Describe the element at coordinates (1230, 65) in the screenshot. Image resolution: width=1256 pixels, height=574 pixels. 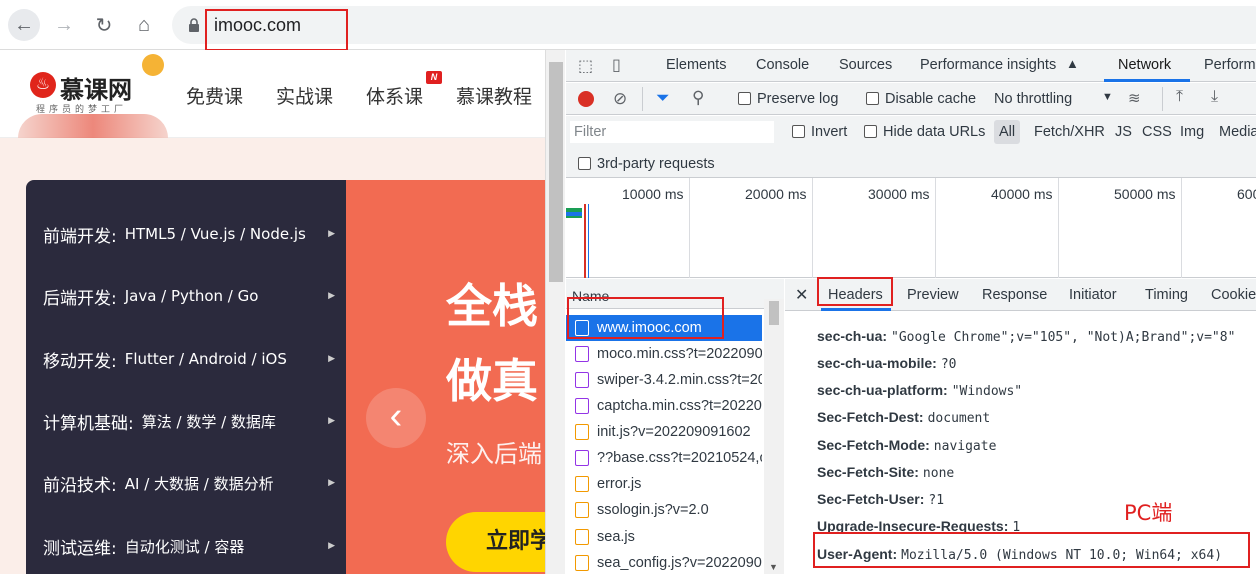
I see `tab-performance: Perform` at that location.